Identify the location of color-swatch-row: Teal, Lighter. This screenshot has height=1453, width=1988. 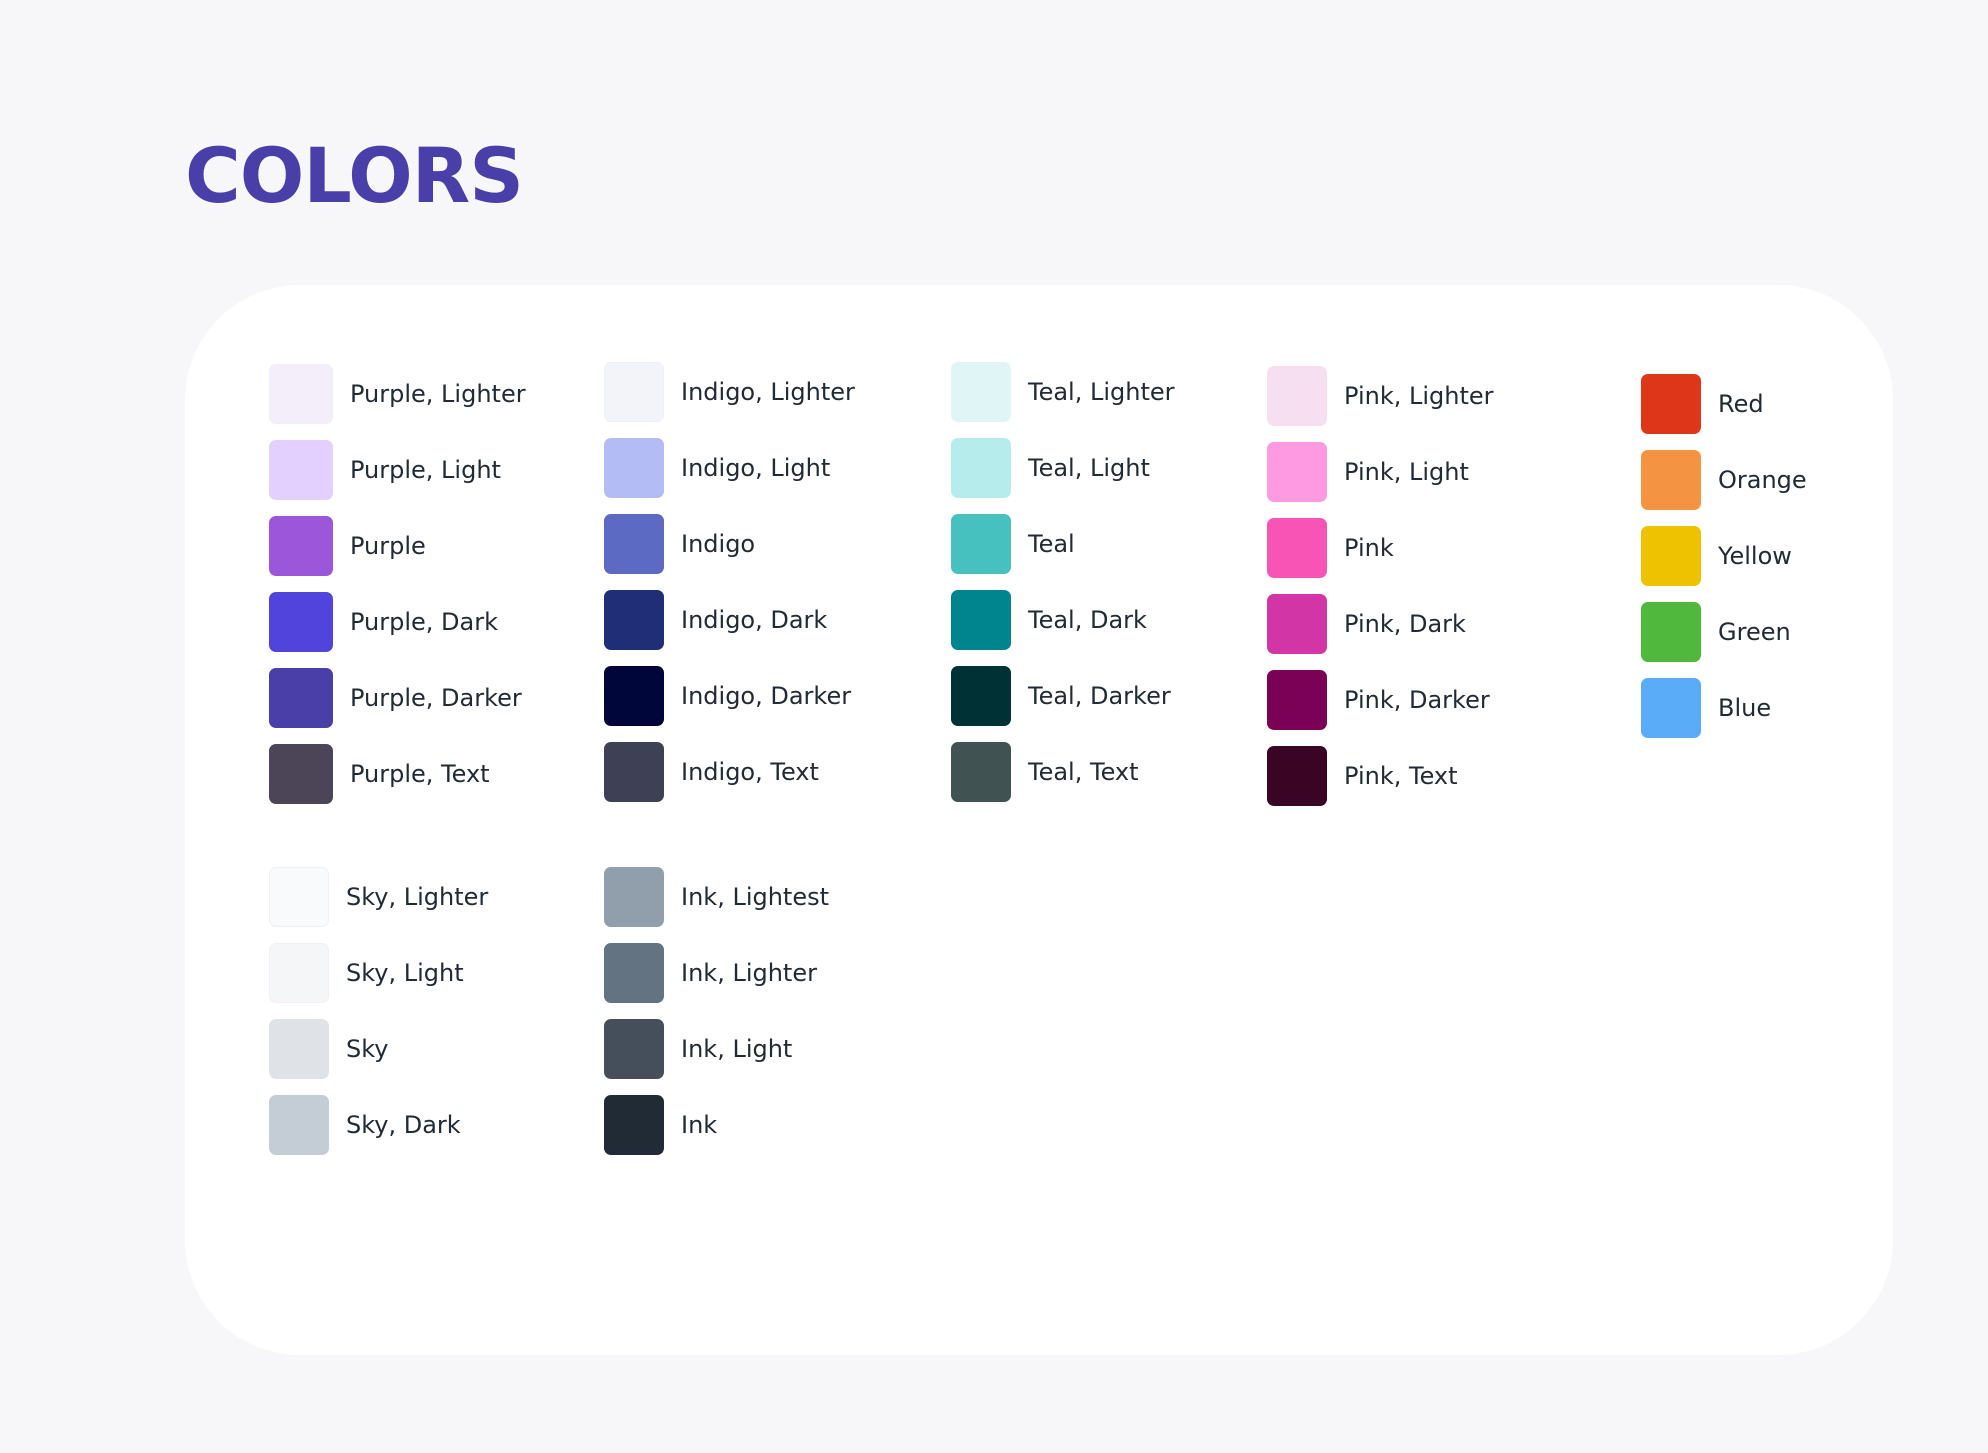
(1063, 392).